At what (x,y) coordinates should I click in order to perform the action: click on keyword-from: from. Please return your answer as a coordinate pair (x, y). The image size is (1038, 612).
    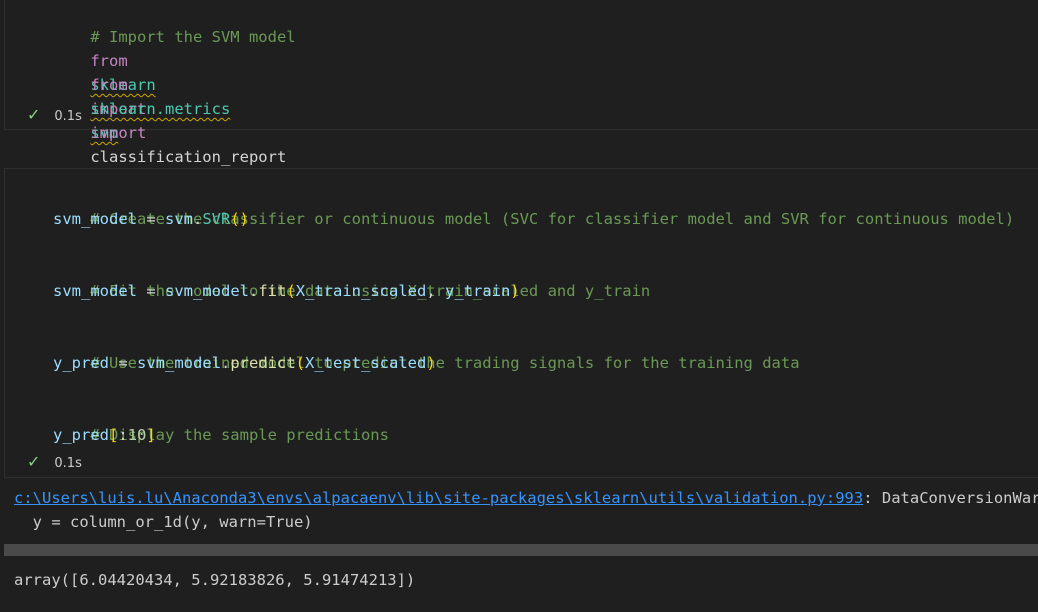
    Looking at the image, I should click on (109, 85).